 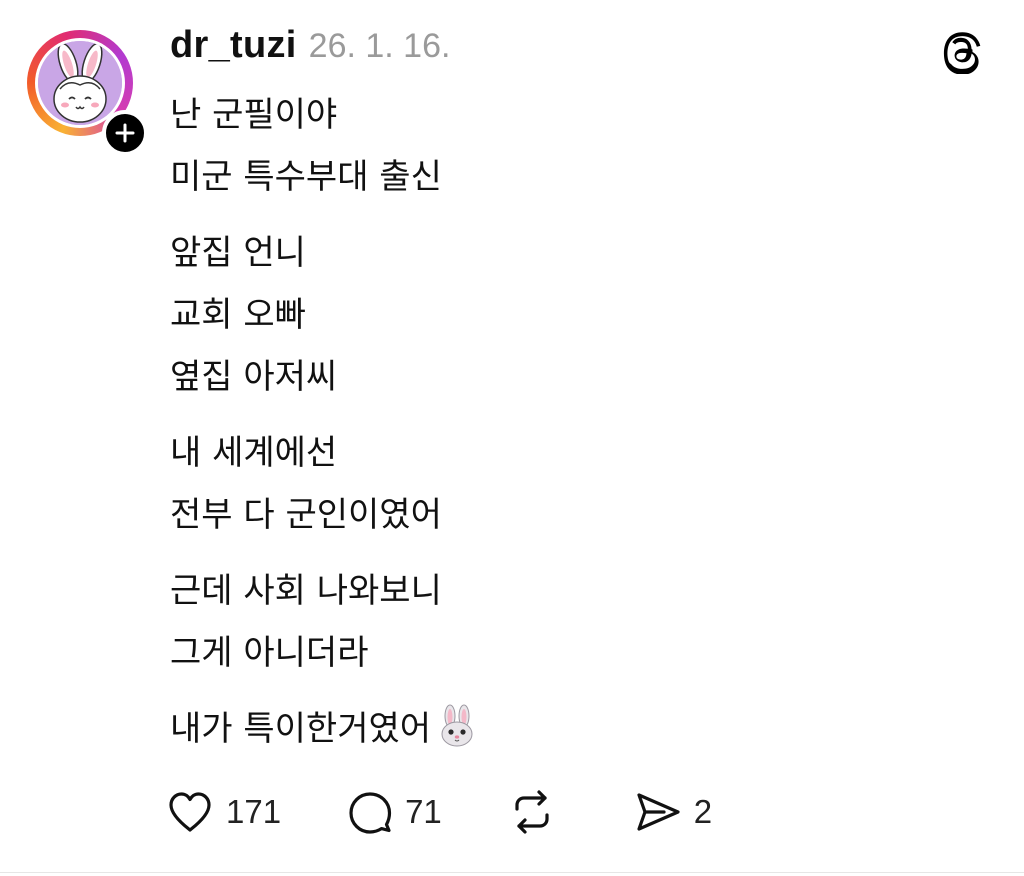 I want to click on plus-icon, so click(x=125, y=133).